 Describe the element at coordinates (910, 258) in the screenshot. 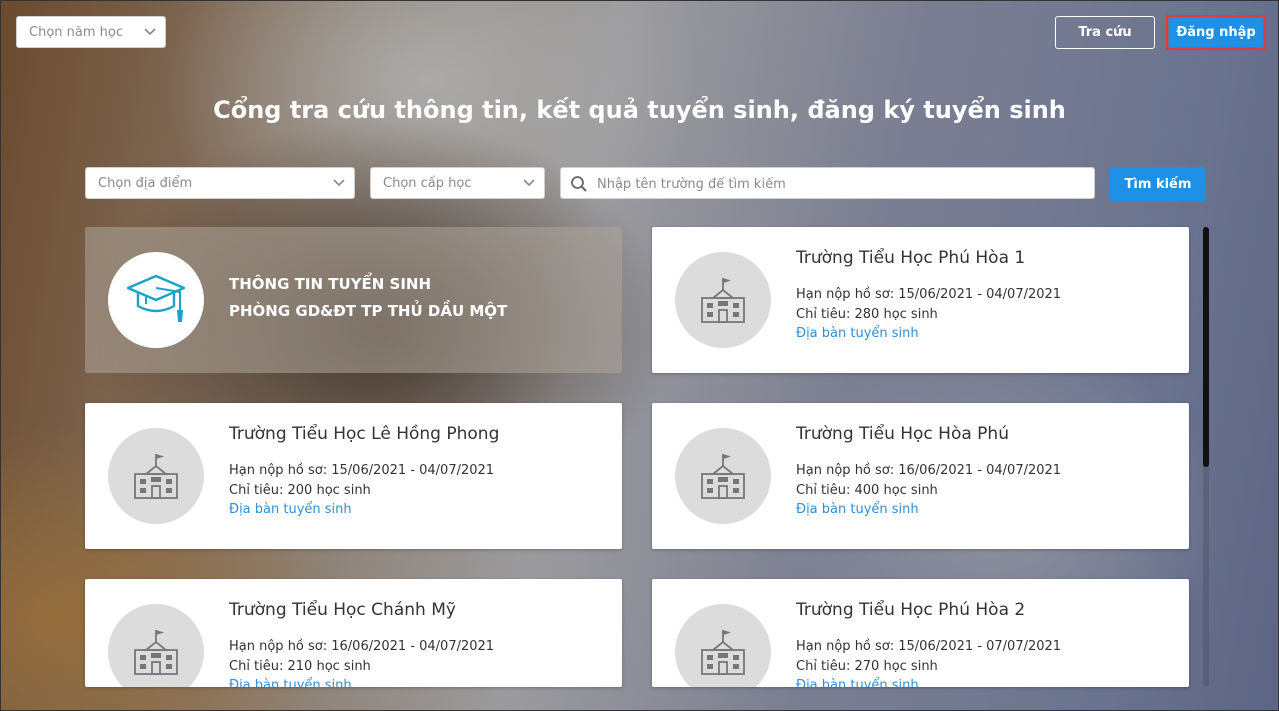

I see `school-name: Trường Tiểu Học Phú Hòa 1` at that location.